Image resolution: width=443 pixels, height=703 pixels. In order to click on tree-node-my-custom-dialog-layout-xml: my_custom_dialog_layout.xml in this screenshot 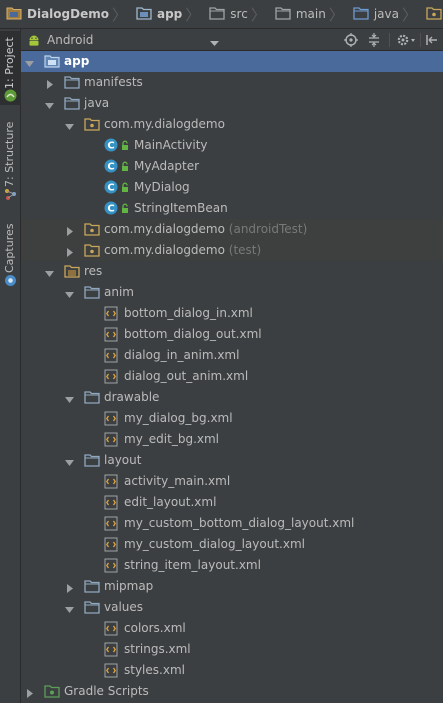, I will do `click(232, 544)`.